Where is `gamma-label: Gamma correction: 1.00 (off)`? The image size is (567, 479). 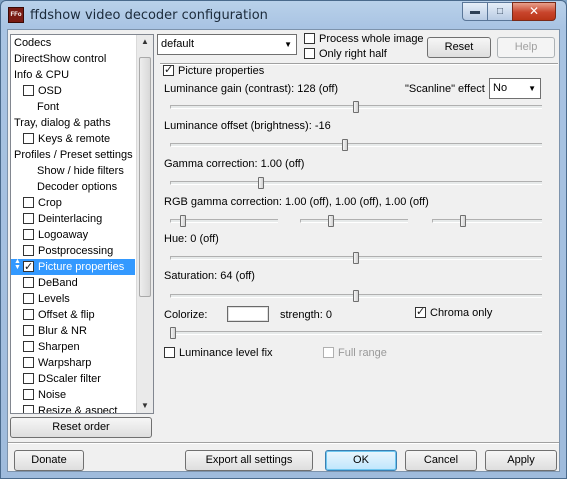 gamma-label: Gamma correction: 1.00 (off) is located at coordinates (234, 164).